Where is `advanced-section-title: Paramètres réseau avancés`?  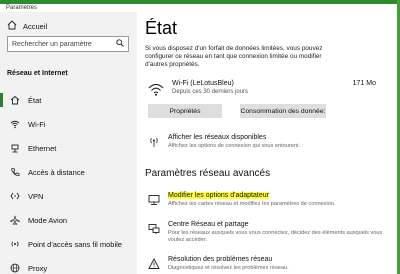
advanced-section-title: Paramètres réseau avancés is located at coordinates (208, 173).